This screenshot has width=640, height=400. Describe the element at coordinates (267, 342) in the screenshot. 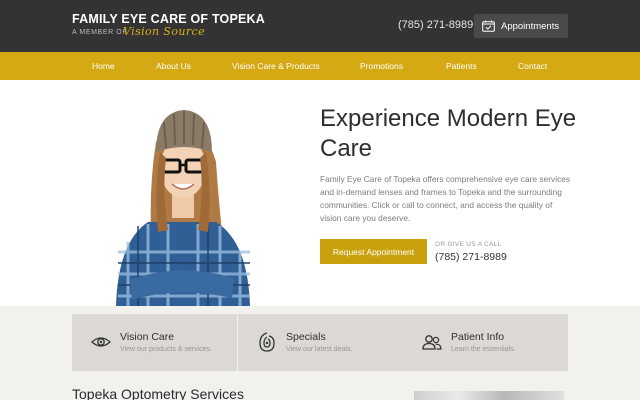

I see `tag-swirl-icon` at that location.